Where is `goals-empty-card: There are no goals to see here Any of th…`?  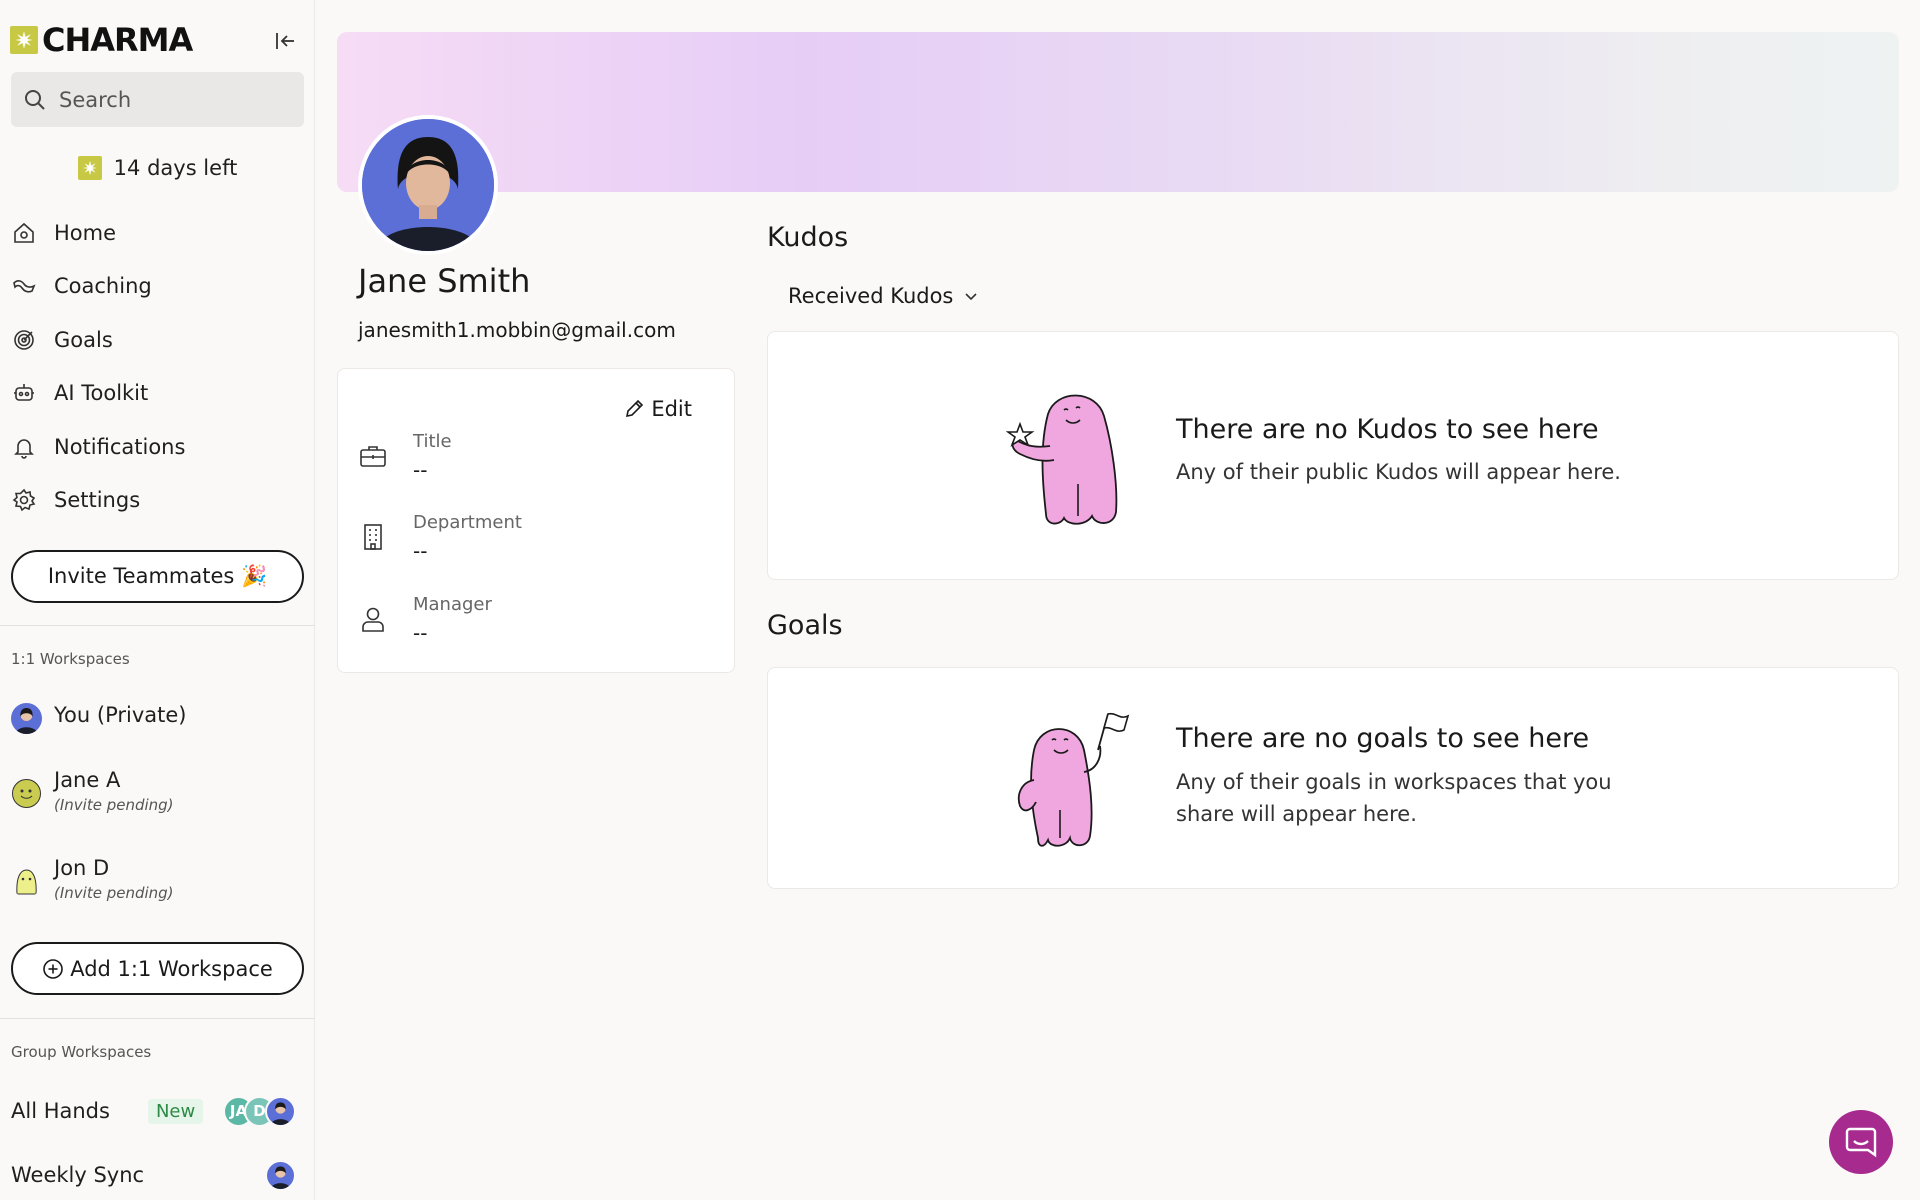 goals-empty-card: There are no goals to see here Any of th… is located at coordinates (1333, 778).